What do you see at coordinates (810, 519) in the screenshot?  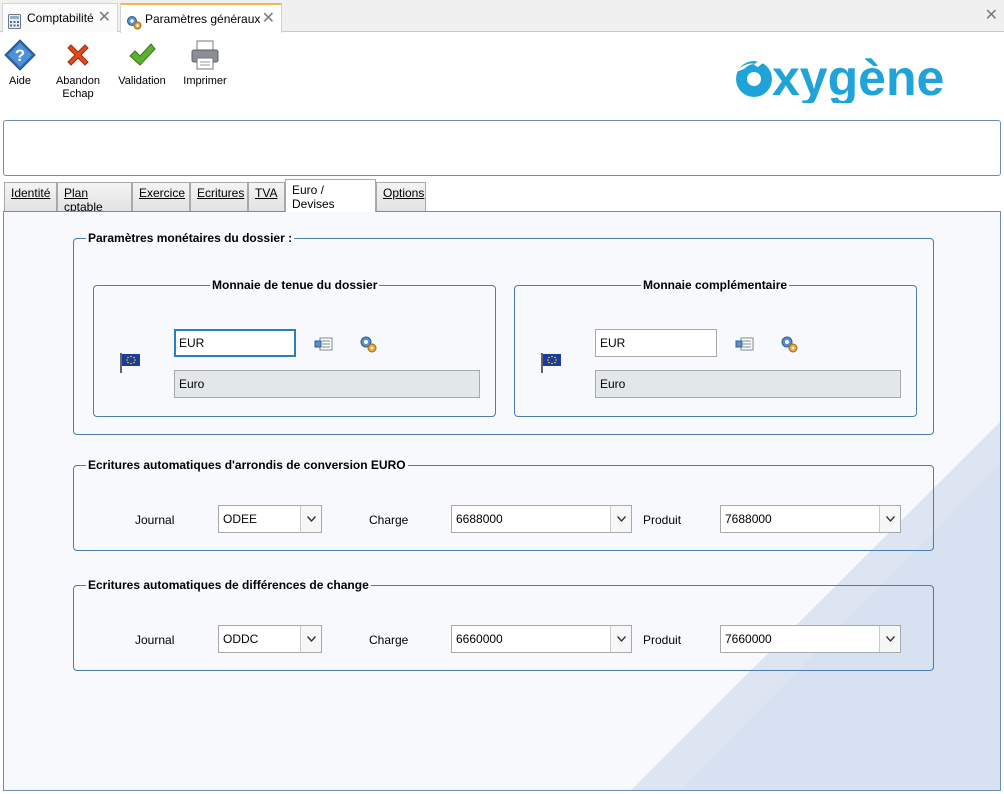 I see `rounding-produit-select: 7688000` at bounding box center [810, 519].